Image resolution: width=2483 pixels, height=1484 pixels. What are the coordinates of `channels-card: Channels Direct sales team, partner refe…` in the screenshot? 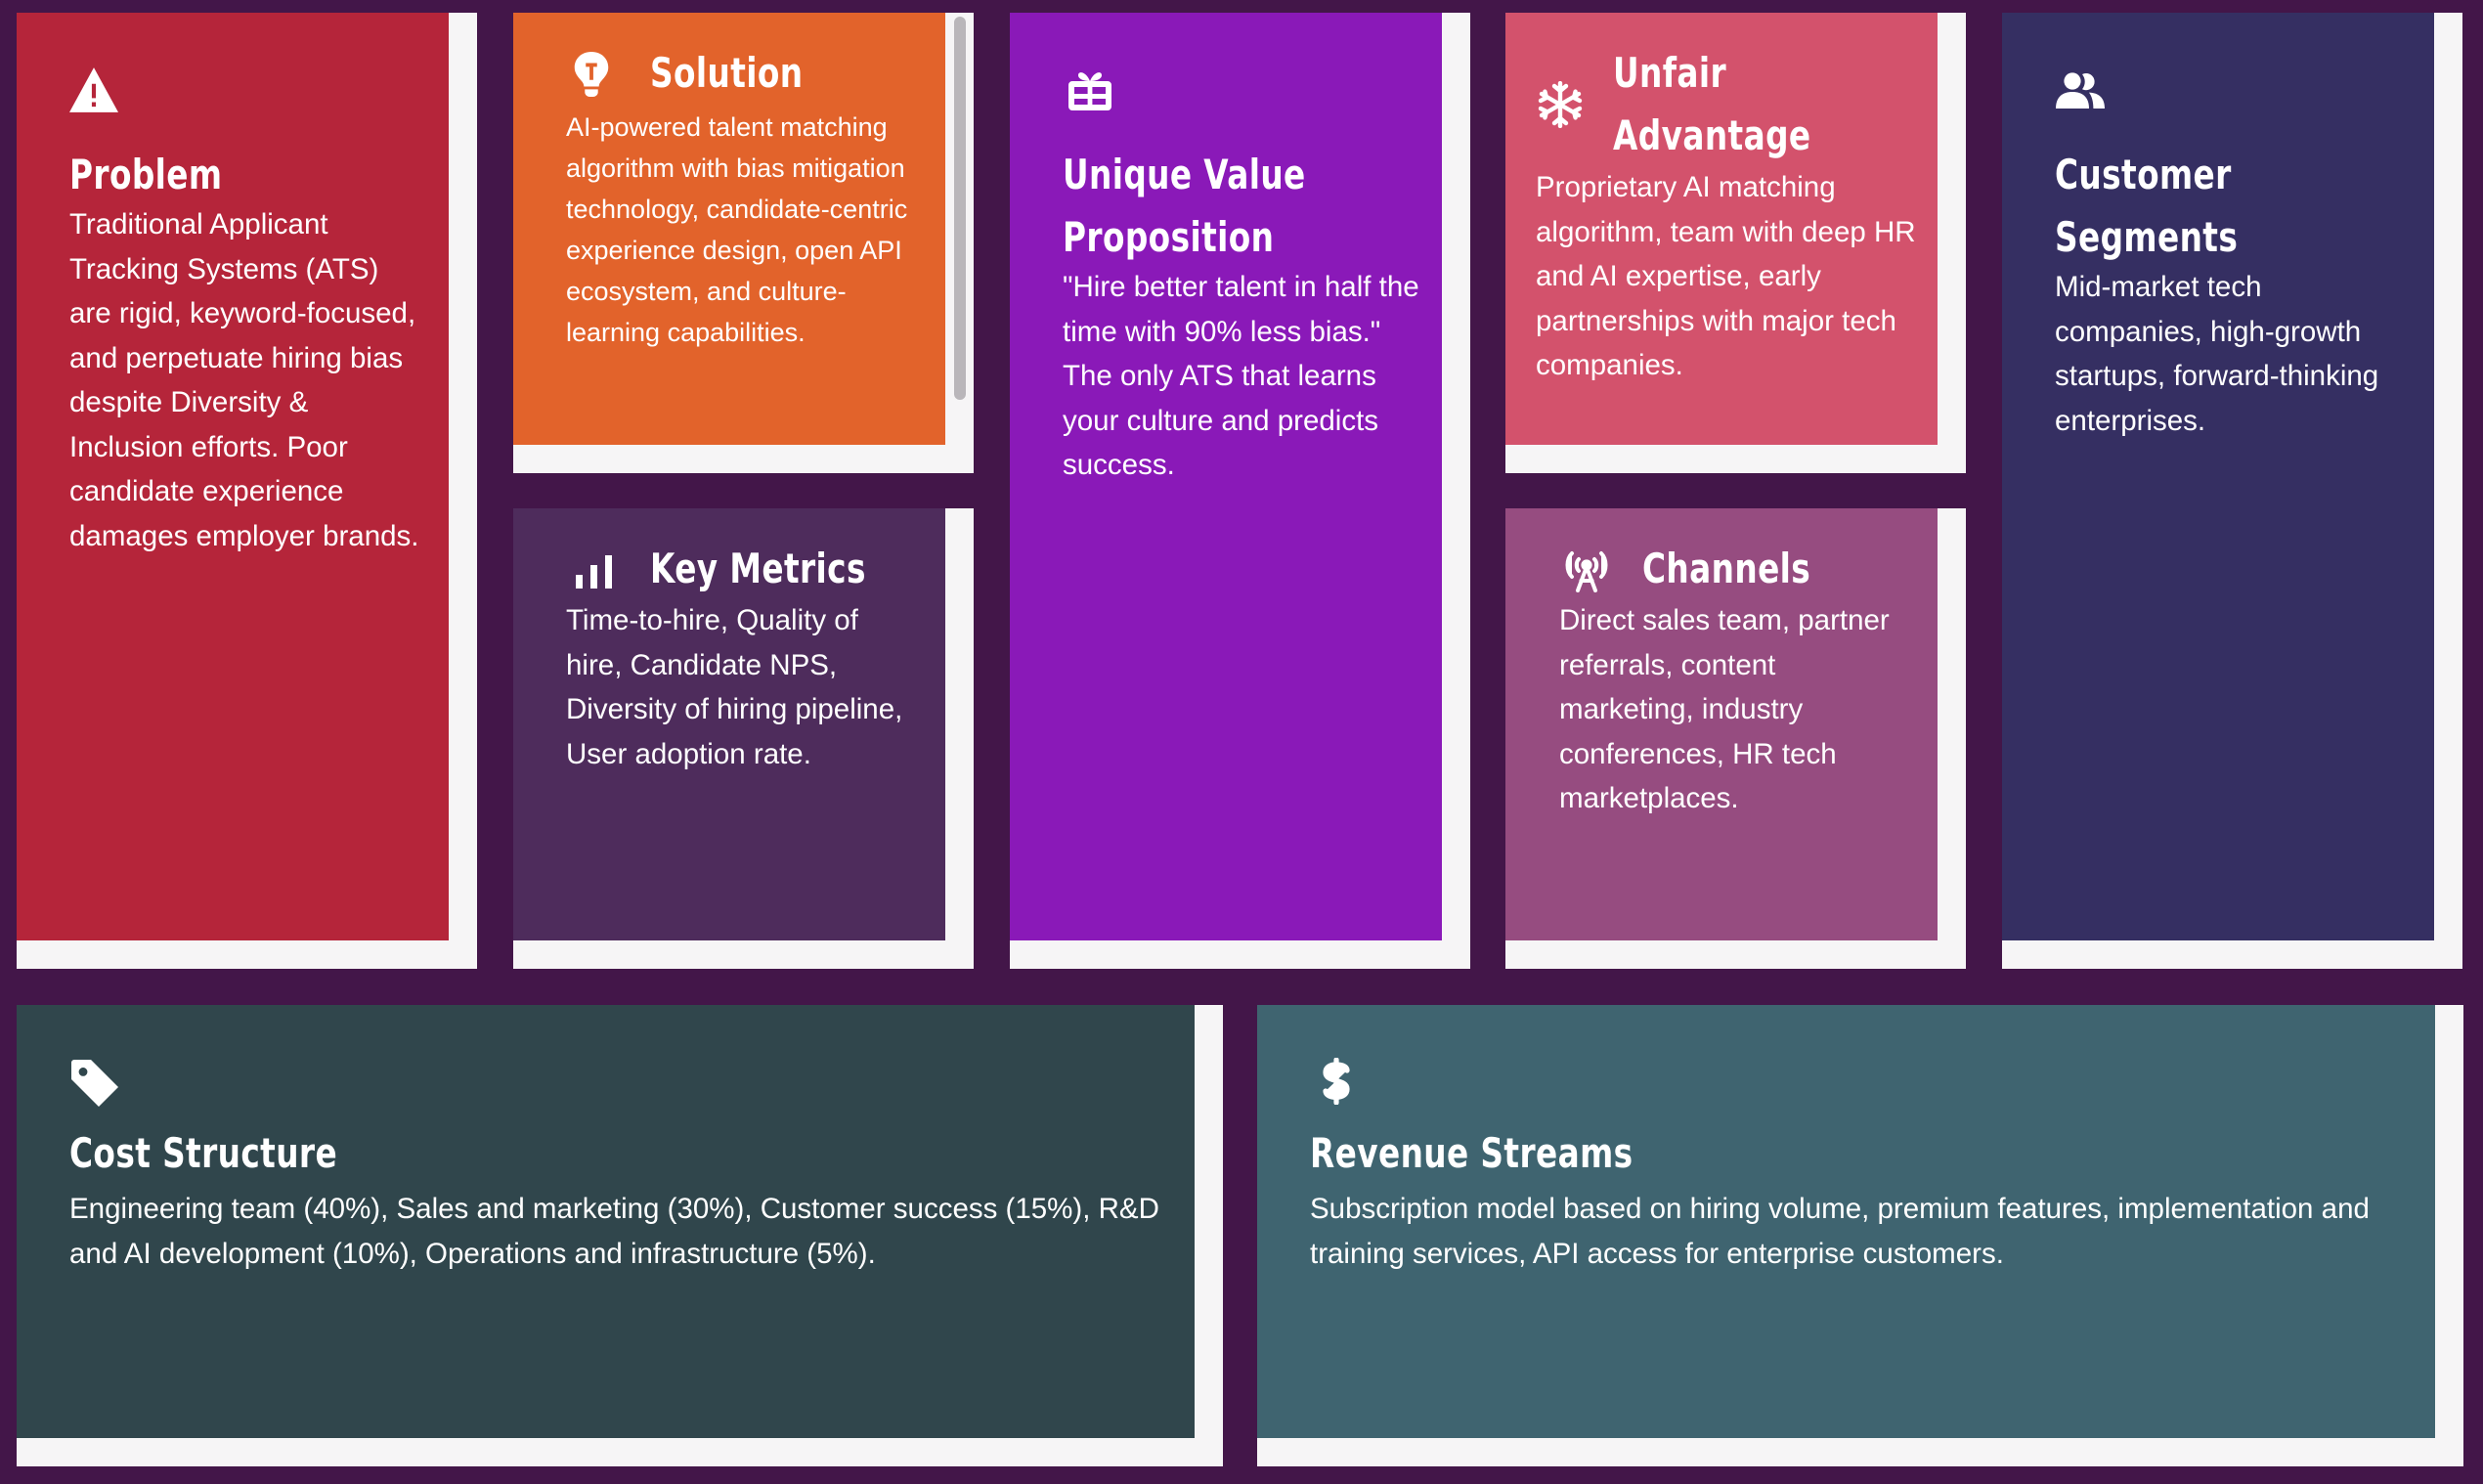 It's located at (1735, 738).